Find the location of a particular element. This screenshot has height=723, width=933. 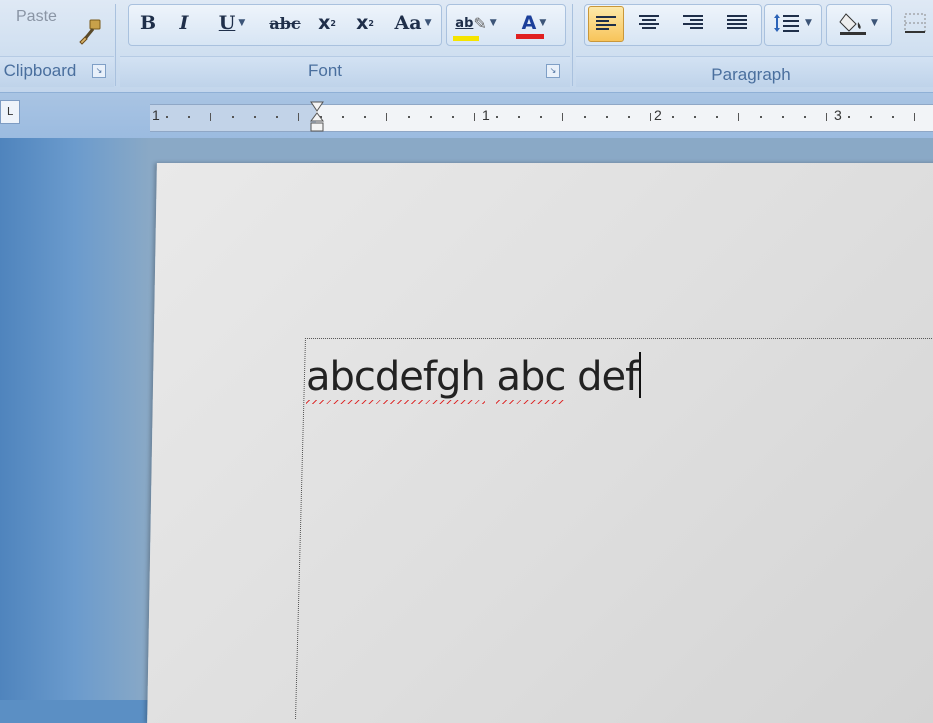

align-right-button is located at coordinates (693, 23).